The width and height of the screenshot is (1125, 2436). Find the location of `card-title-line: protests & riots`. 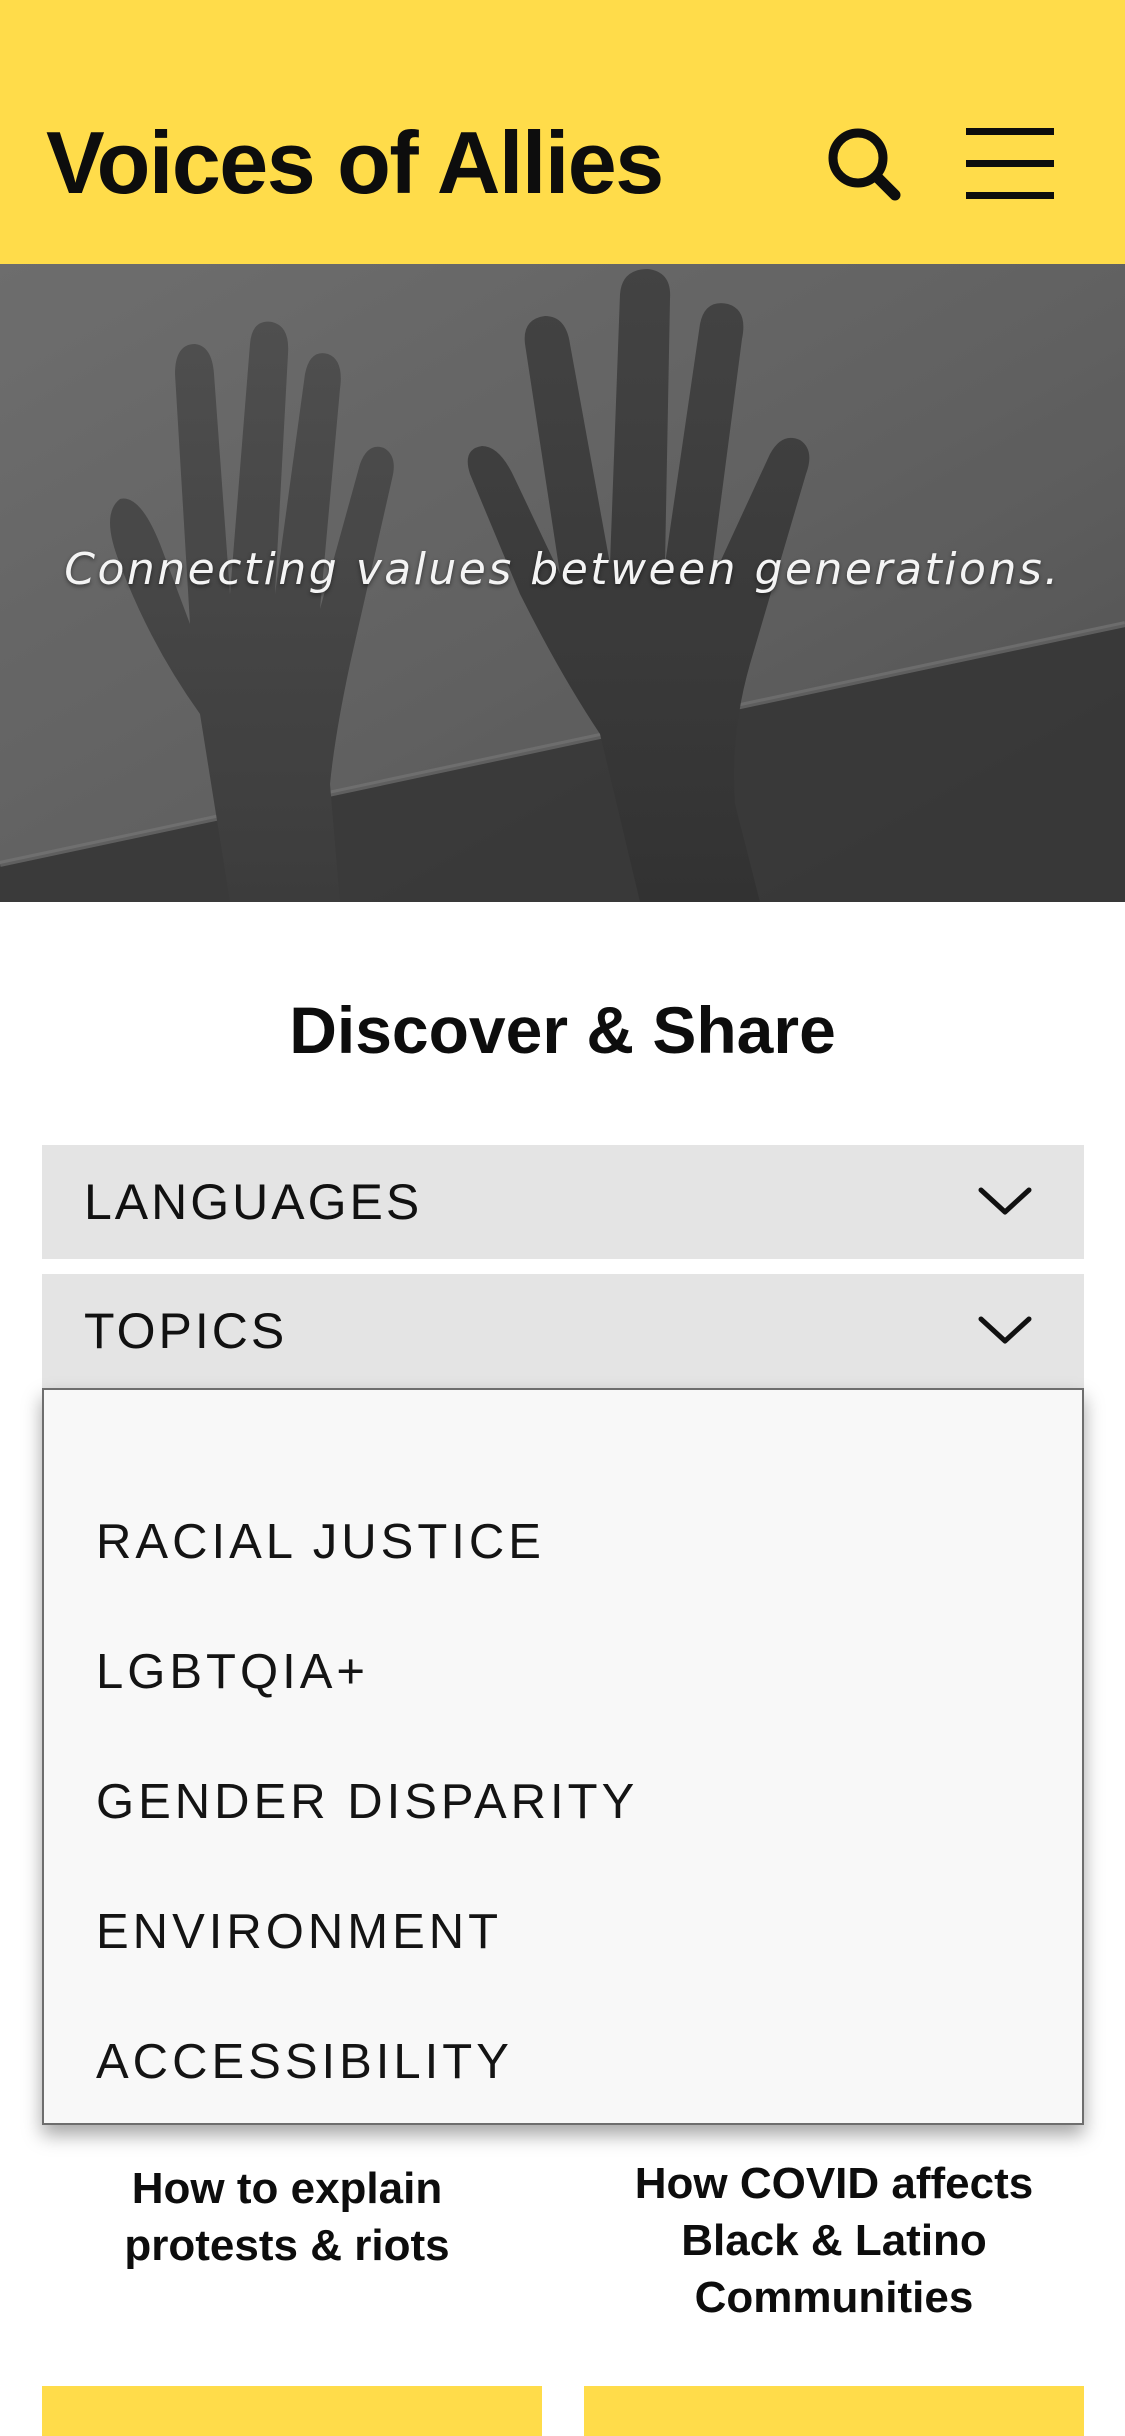

card-title-line: protests & riots is located at coordinates (287, 2245).